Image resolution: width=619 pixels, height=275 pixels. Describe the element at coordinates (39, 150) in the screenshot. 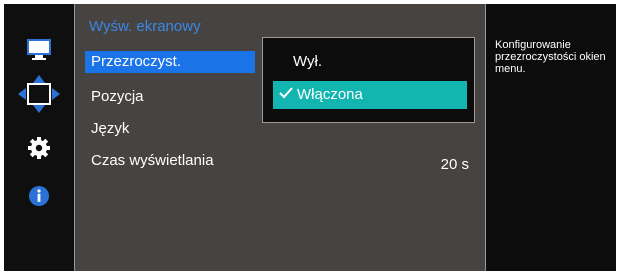

I see `gear-icon` at that location.